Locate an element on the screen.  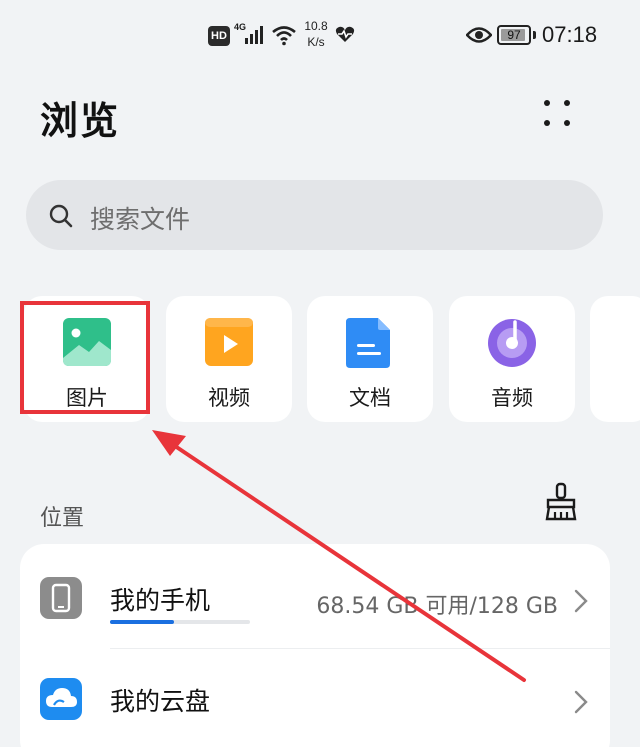
category-label: 视频 is located at coordinates (229, 398).